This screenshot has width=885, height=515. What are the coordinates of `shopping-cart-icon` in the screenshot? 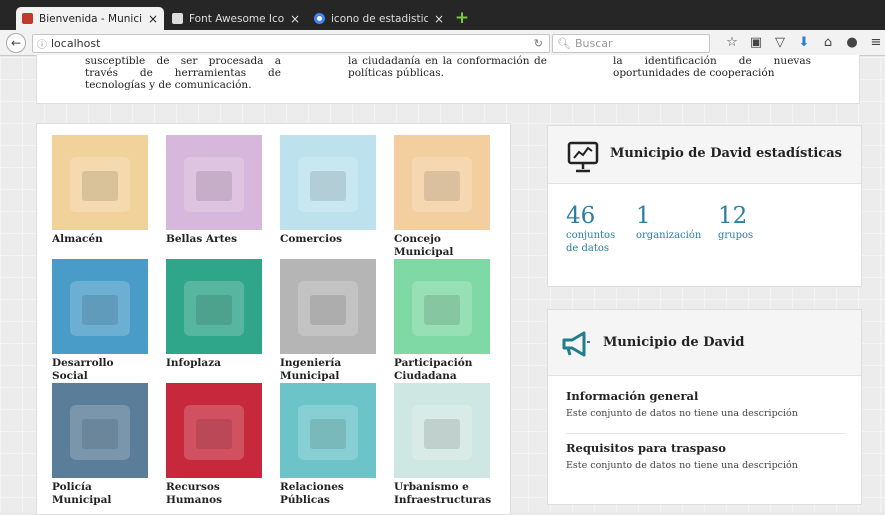 It's located at (328, 182).